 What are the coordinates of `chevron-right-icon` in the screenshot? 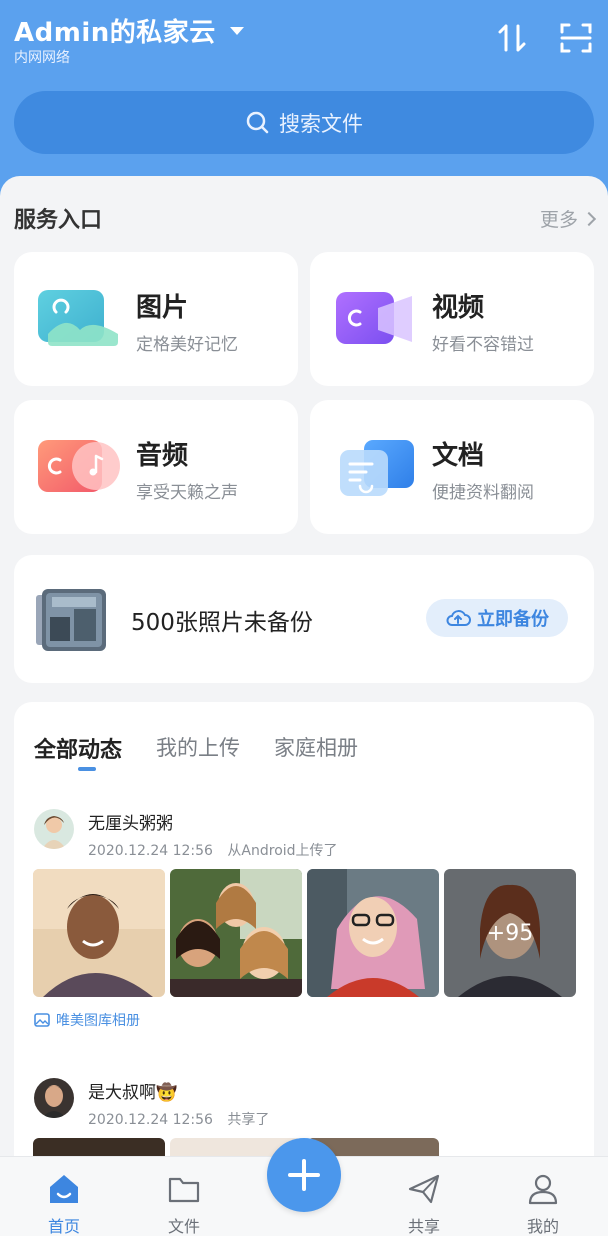 It's located at (589, 218).